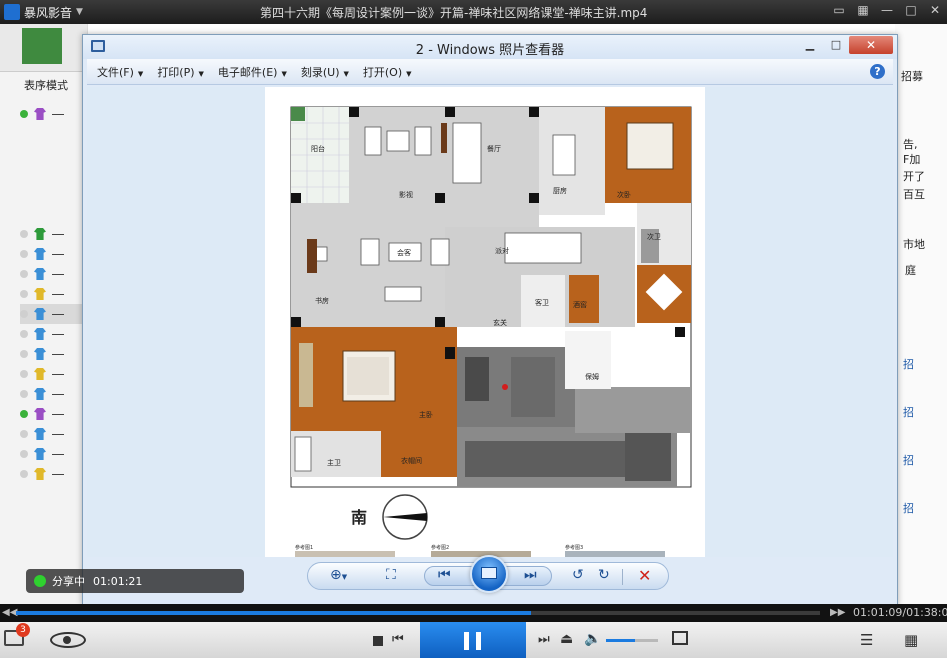 This screenshot has height=658, width=947. I want to click on room-label: 主卧, so click(426, 414).